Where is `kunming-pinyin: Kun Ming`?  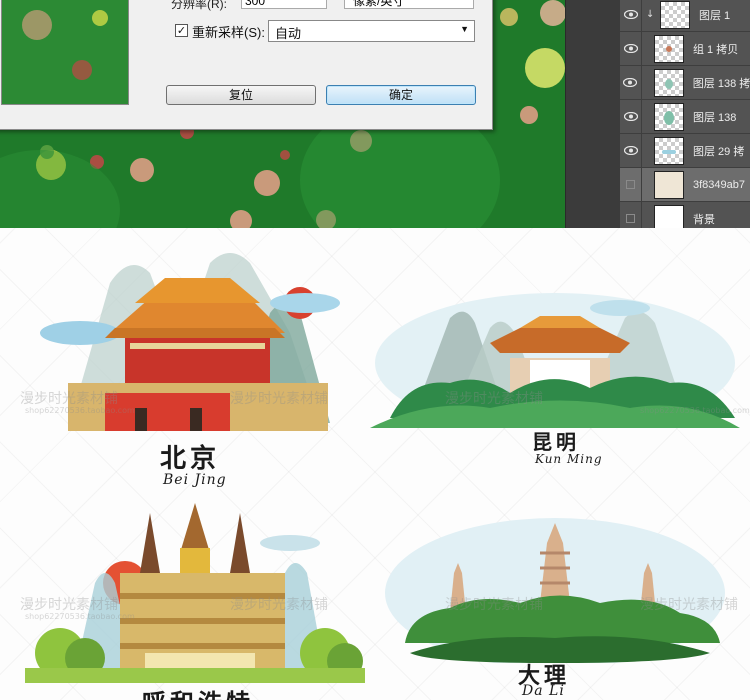 kunming-pinyin: Kun Ming is located at coordinates (569, 459).